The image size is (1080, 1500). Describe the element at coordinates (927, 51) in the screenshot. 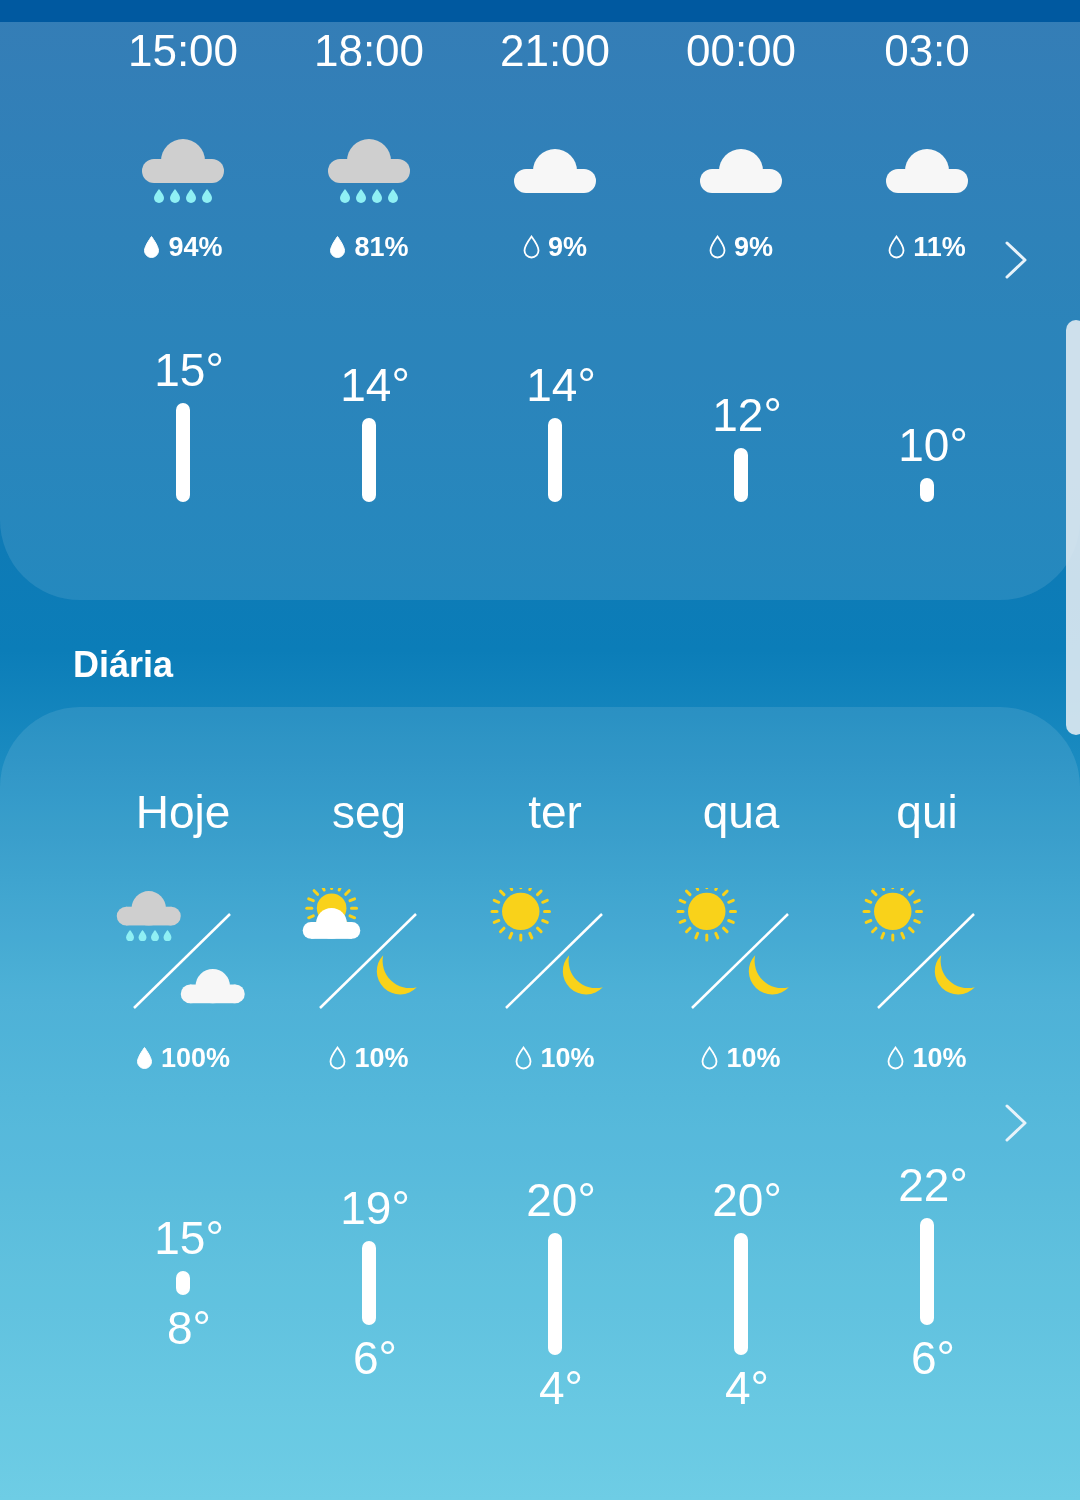

I see `hour-label: 03:0` at that location.